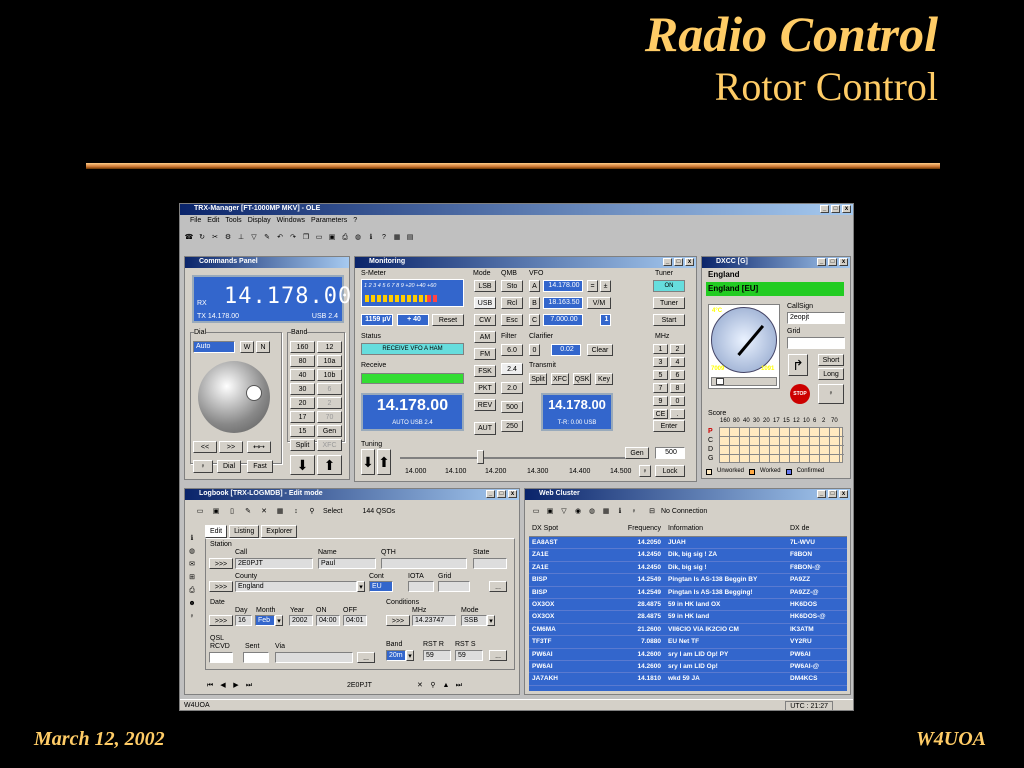 This screenshot has width=1024, height=768. Describe the element at coordinates (798, 365) in the screenshot. I see `rotor-turn-icon: ↱` at that location.